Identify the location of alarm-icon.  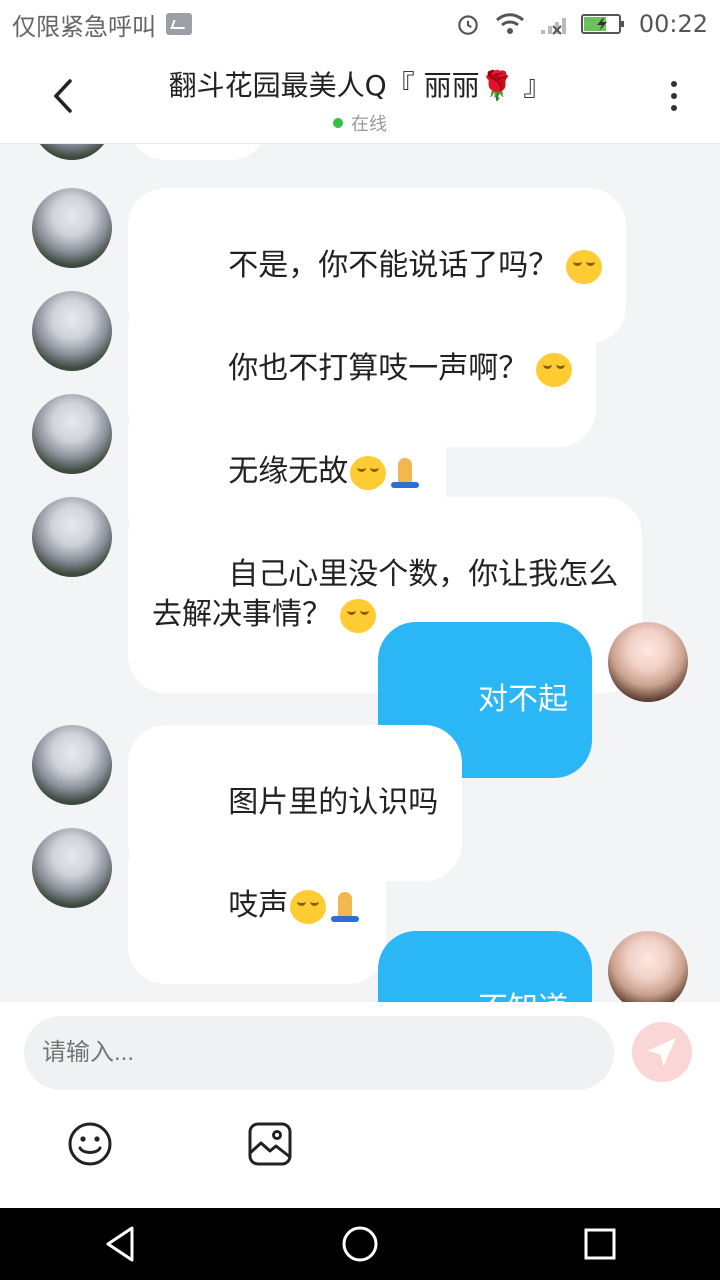
(468, 25).